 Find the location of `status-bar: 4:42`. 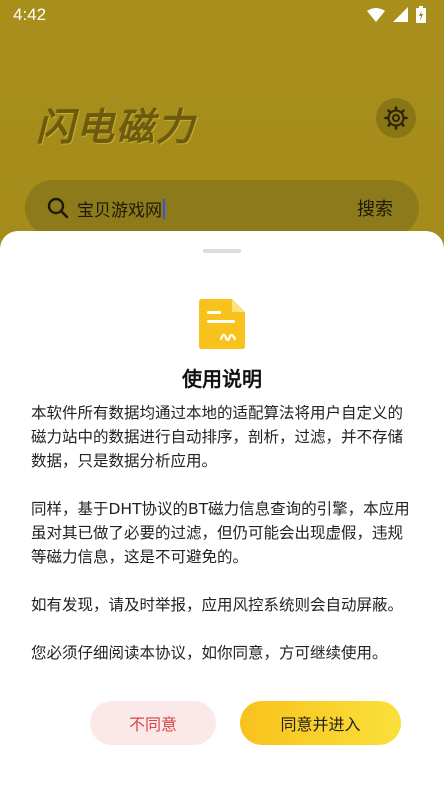

status-bar: 4:42 is located at coordinates (222, 15).